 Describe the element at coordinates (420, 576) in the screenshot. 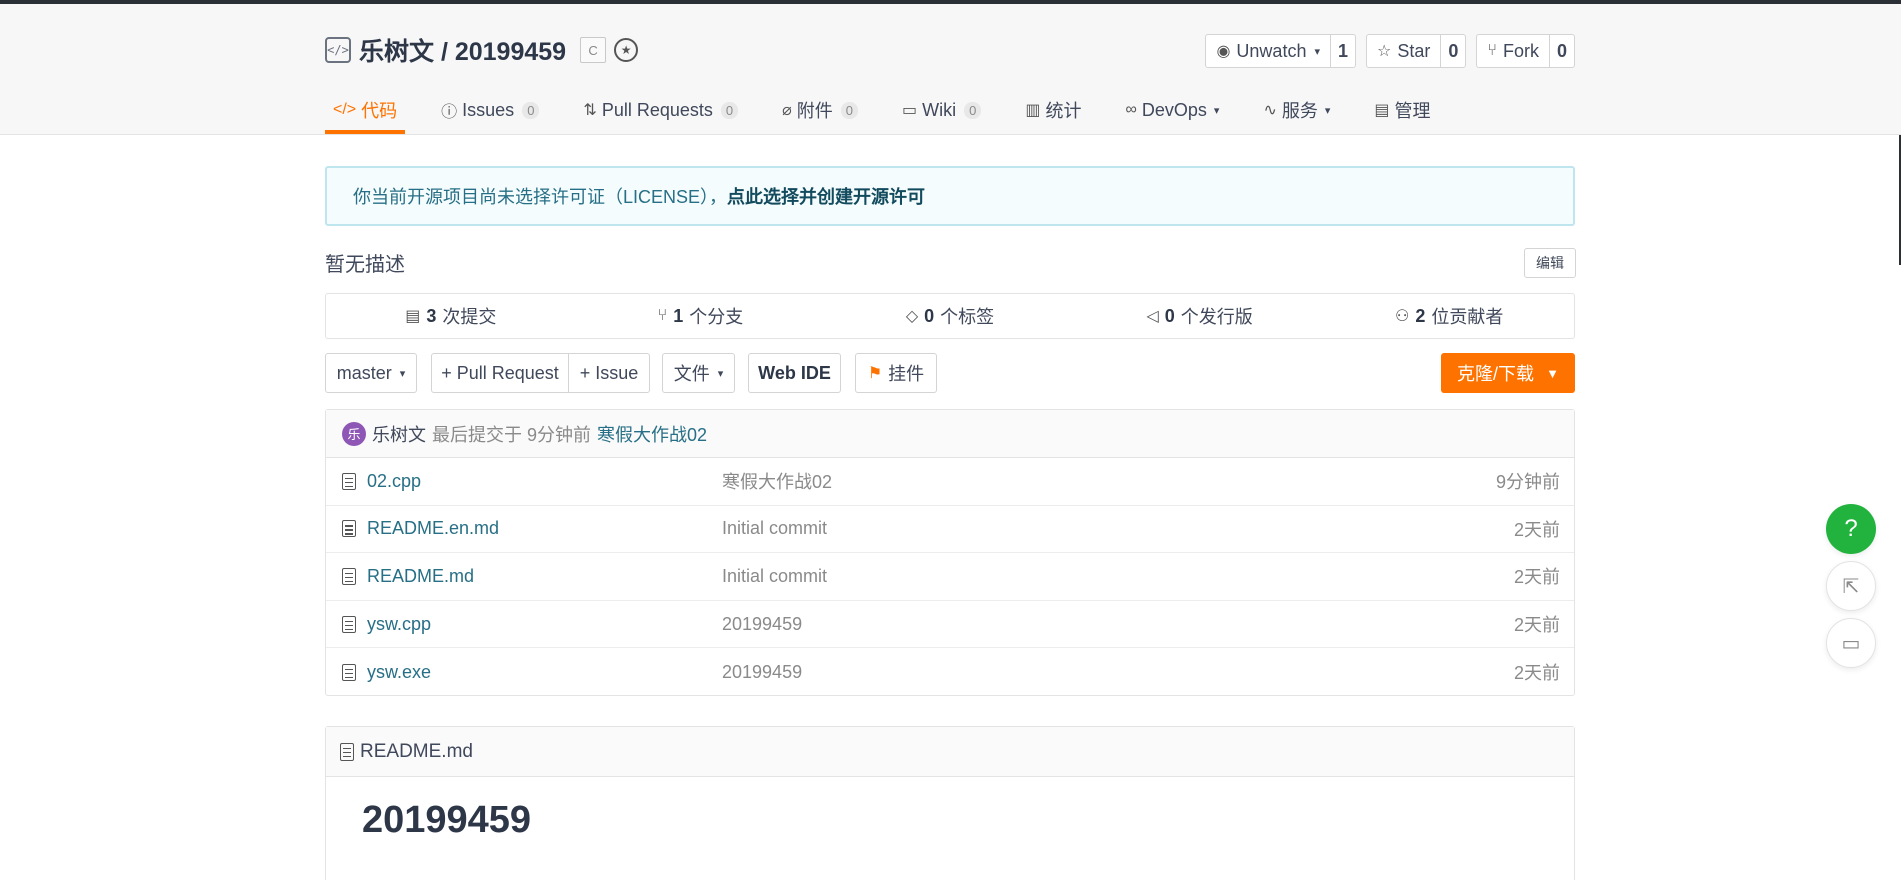

I see `file-name-link: README.md` at that location.